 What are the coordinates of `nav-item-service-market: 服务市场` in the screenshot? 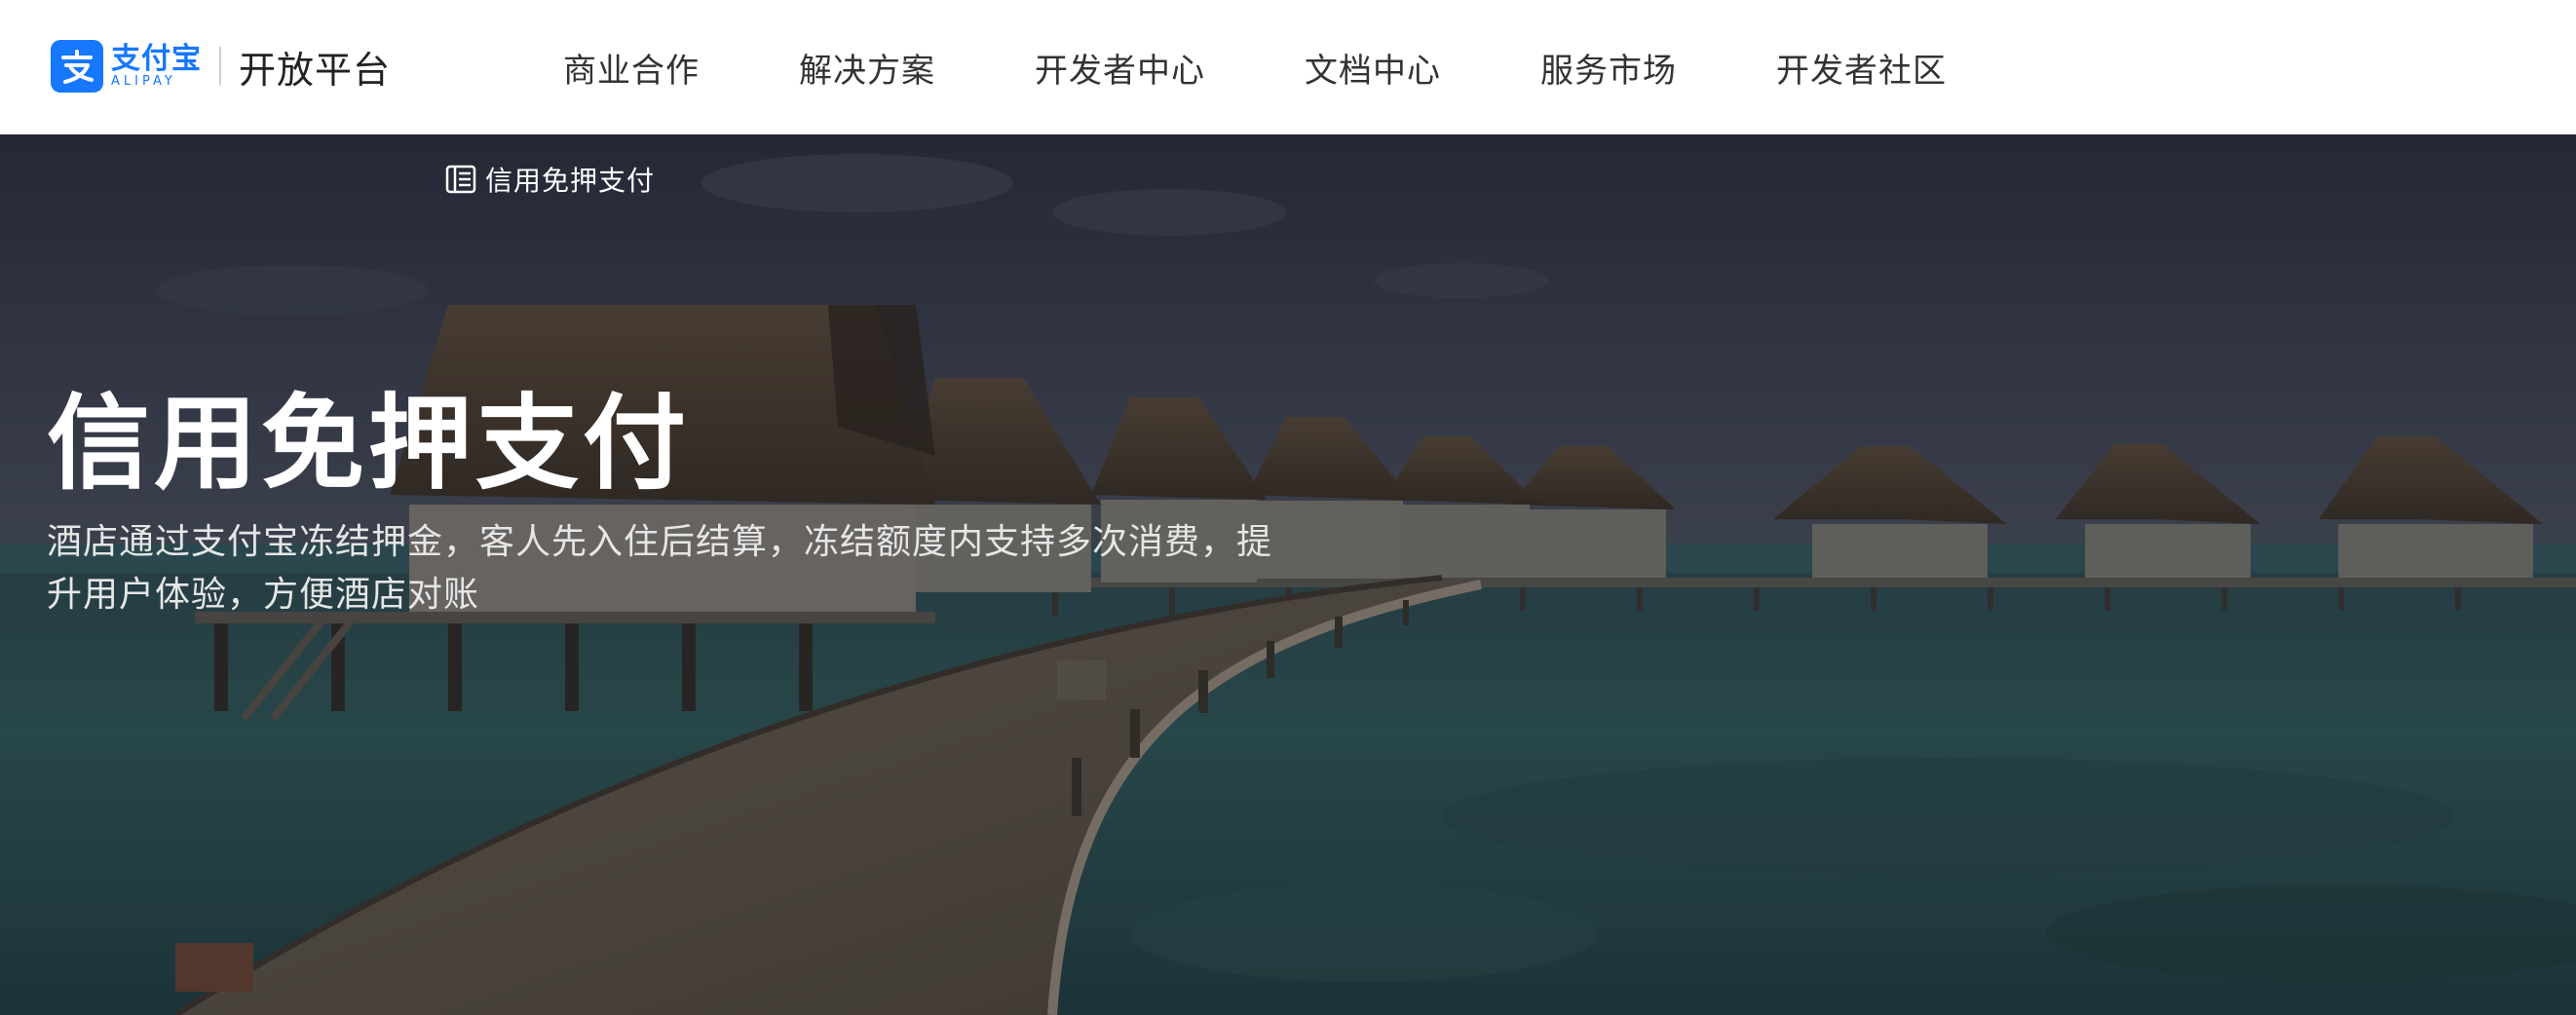 It's located at (1608, 68).